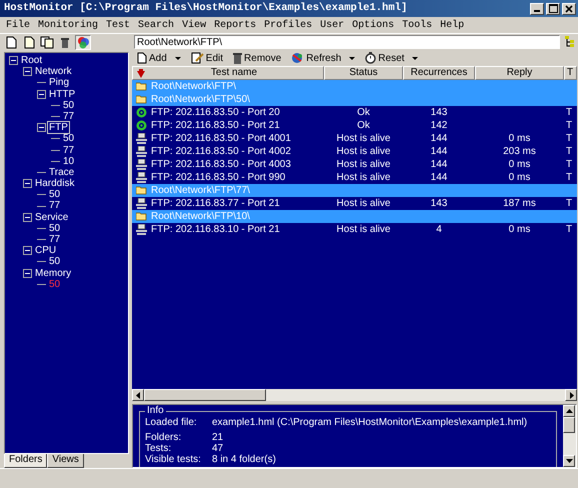 The width and height of the screenshot is (578, 488). Describe the element at coordinates (18, 25) in the screenshot. I see `menu-item: File` at that location.